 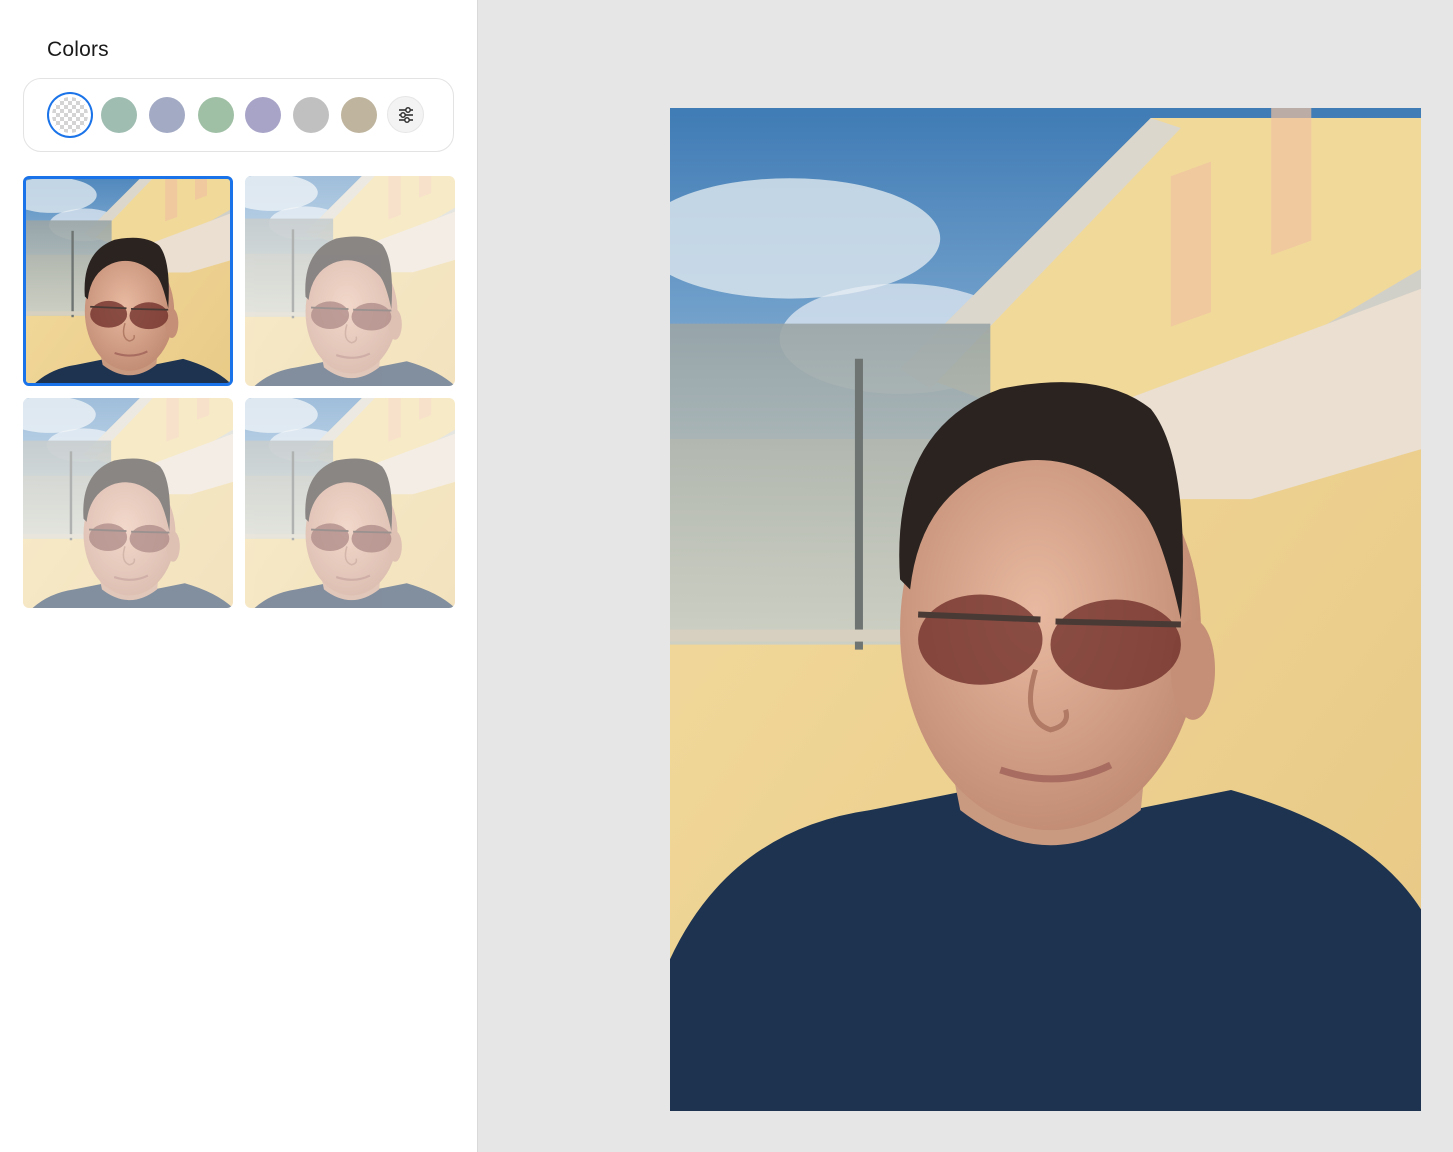 What do you see at coordinates (216, 115) in the screenshot?
I see `swatch-mint` at bounding box center [216, 115].